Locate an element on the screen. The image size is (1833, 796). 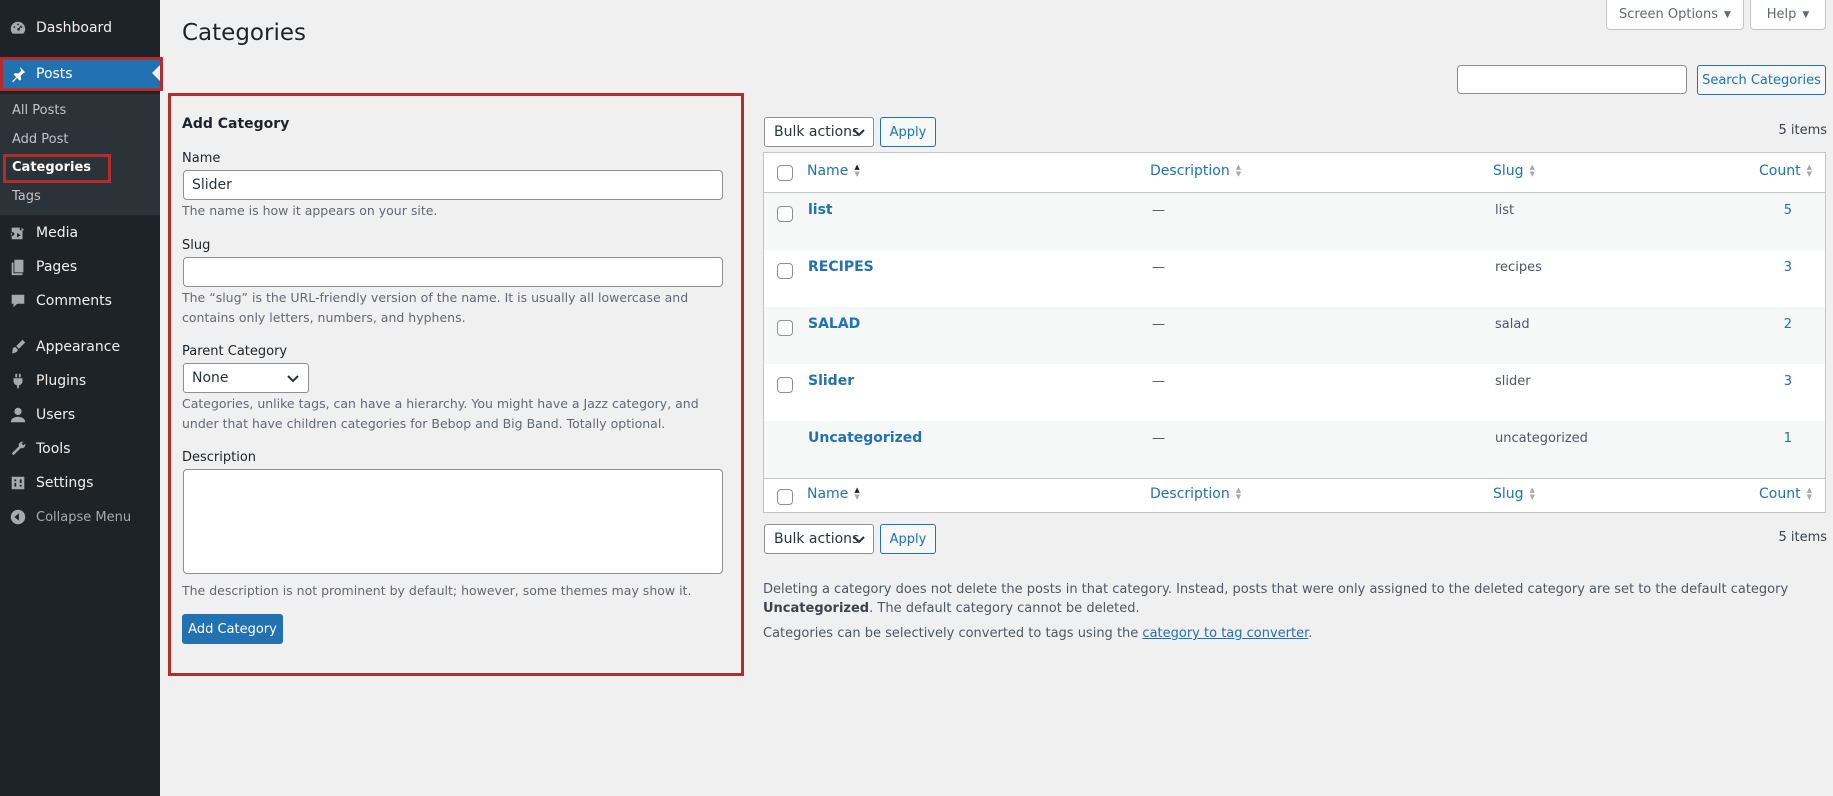
column-description-header: Description ▲ ▼ is located at coordinates (1195, 171).